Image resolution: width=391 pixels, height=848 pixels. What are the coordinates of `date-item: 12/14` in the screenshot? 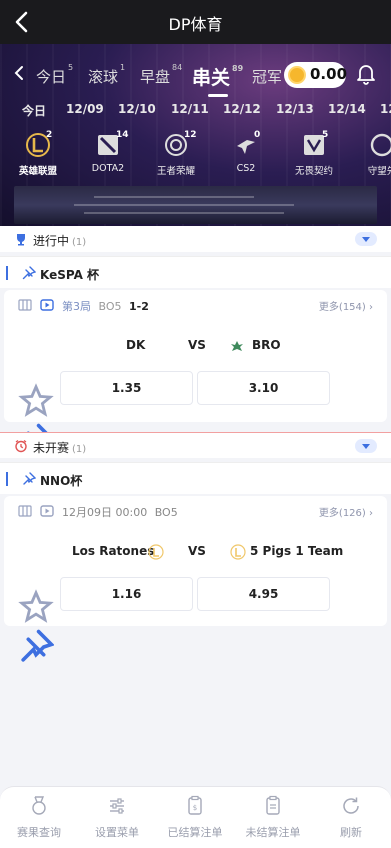 It's located at (347, 109).